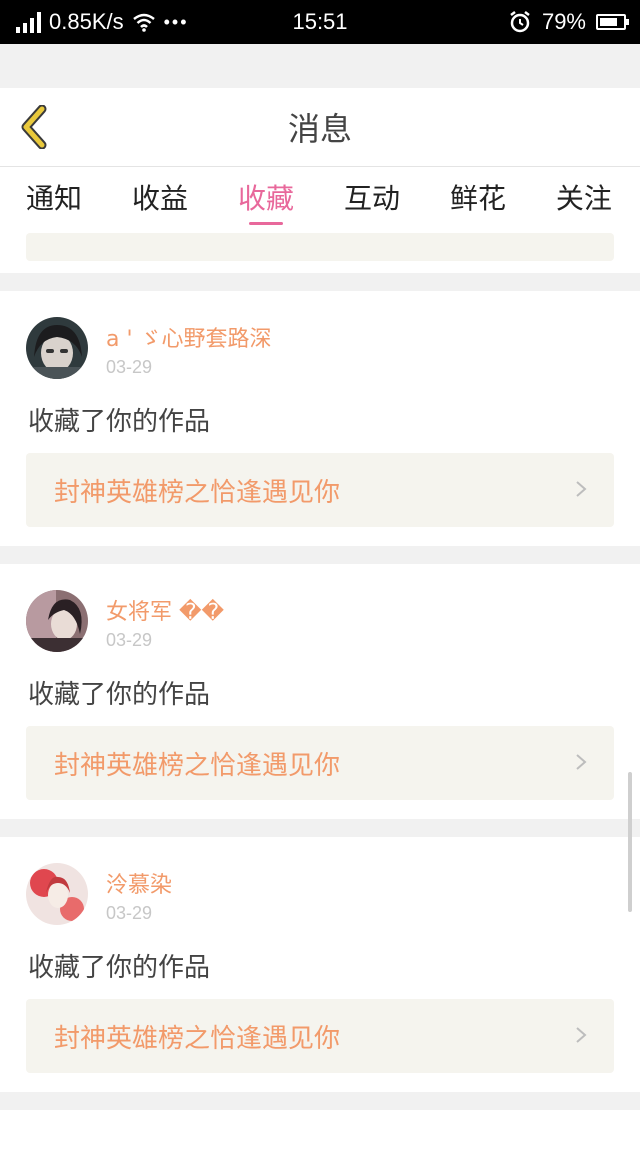 Image resolution: width=640 pixels, height=1150 pixels. Describe the element at coordinates (608, 22) in the screenshot. I see `battery-fill` at that location.